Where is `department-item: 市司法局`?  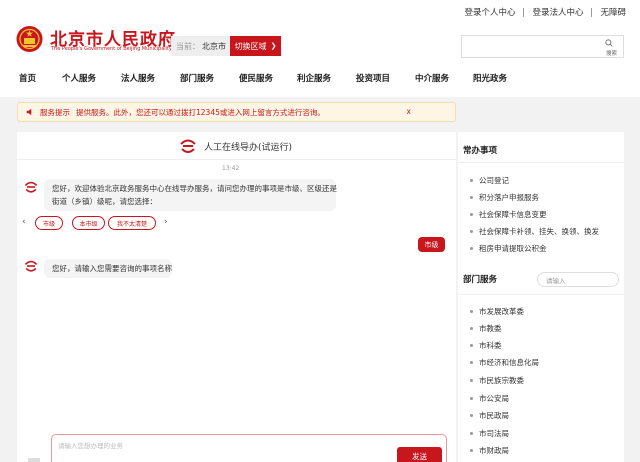
department-item: 市司法局 is located at coordinates (489, 433).